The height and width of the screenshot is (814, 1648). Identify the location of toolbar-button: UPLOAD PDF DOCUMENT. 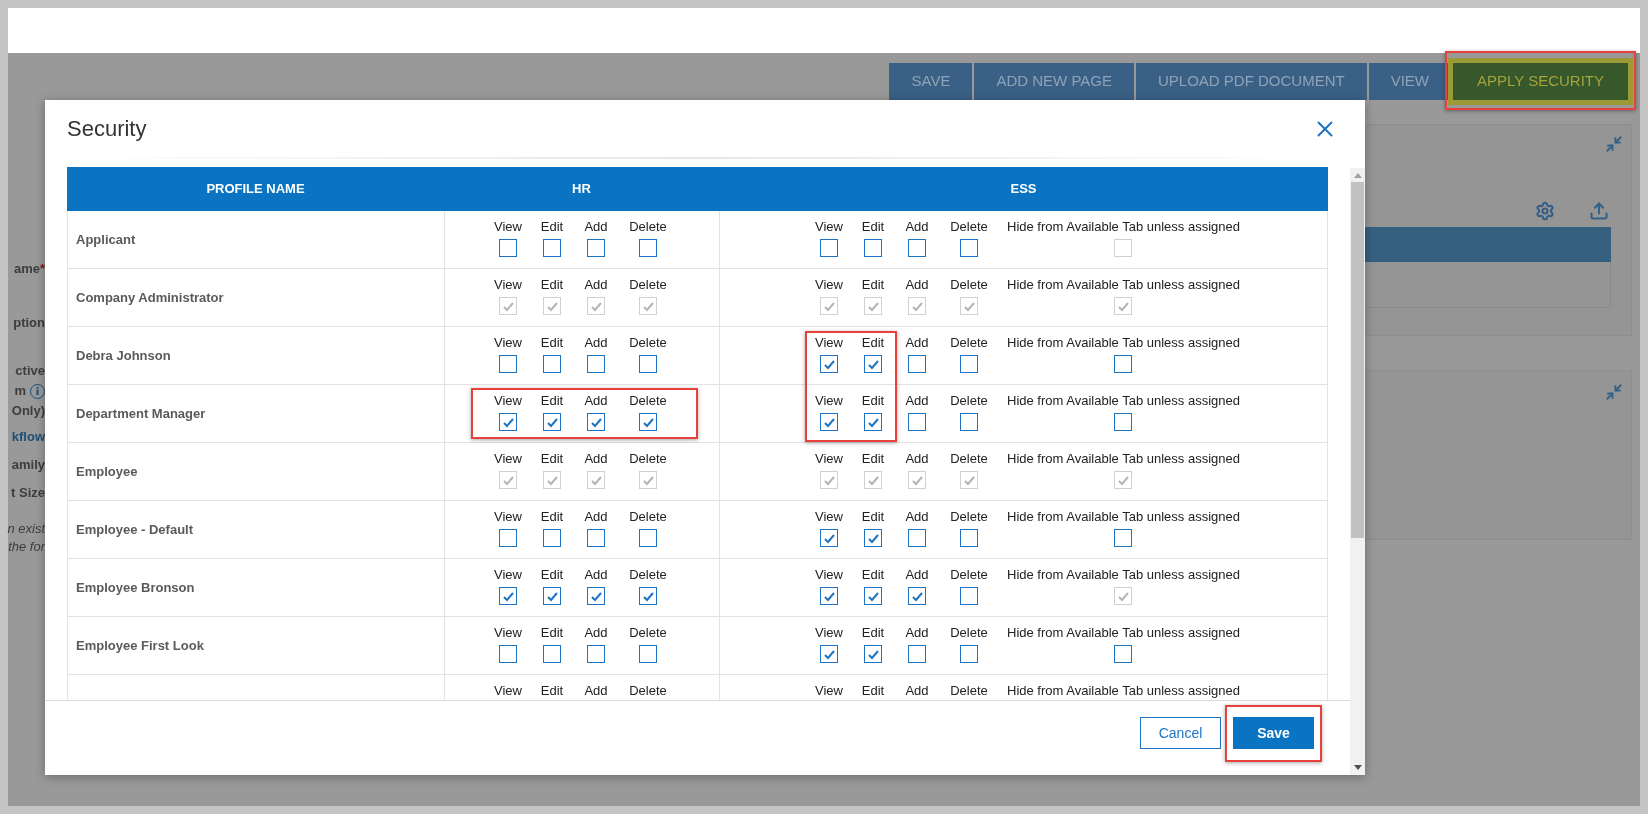
(1251, 81).